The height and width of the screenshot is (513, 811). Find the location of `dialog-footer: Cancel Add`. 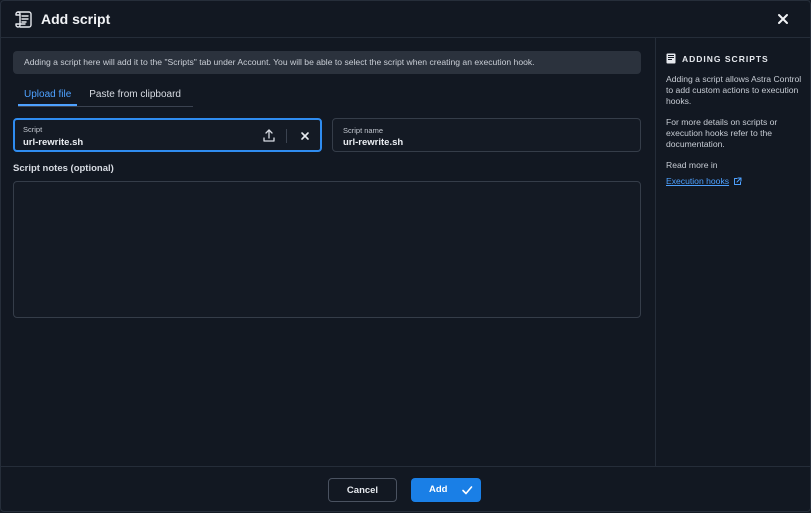

dialog-footer: Cancel Add is located at coordinates (405, 489).